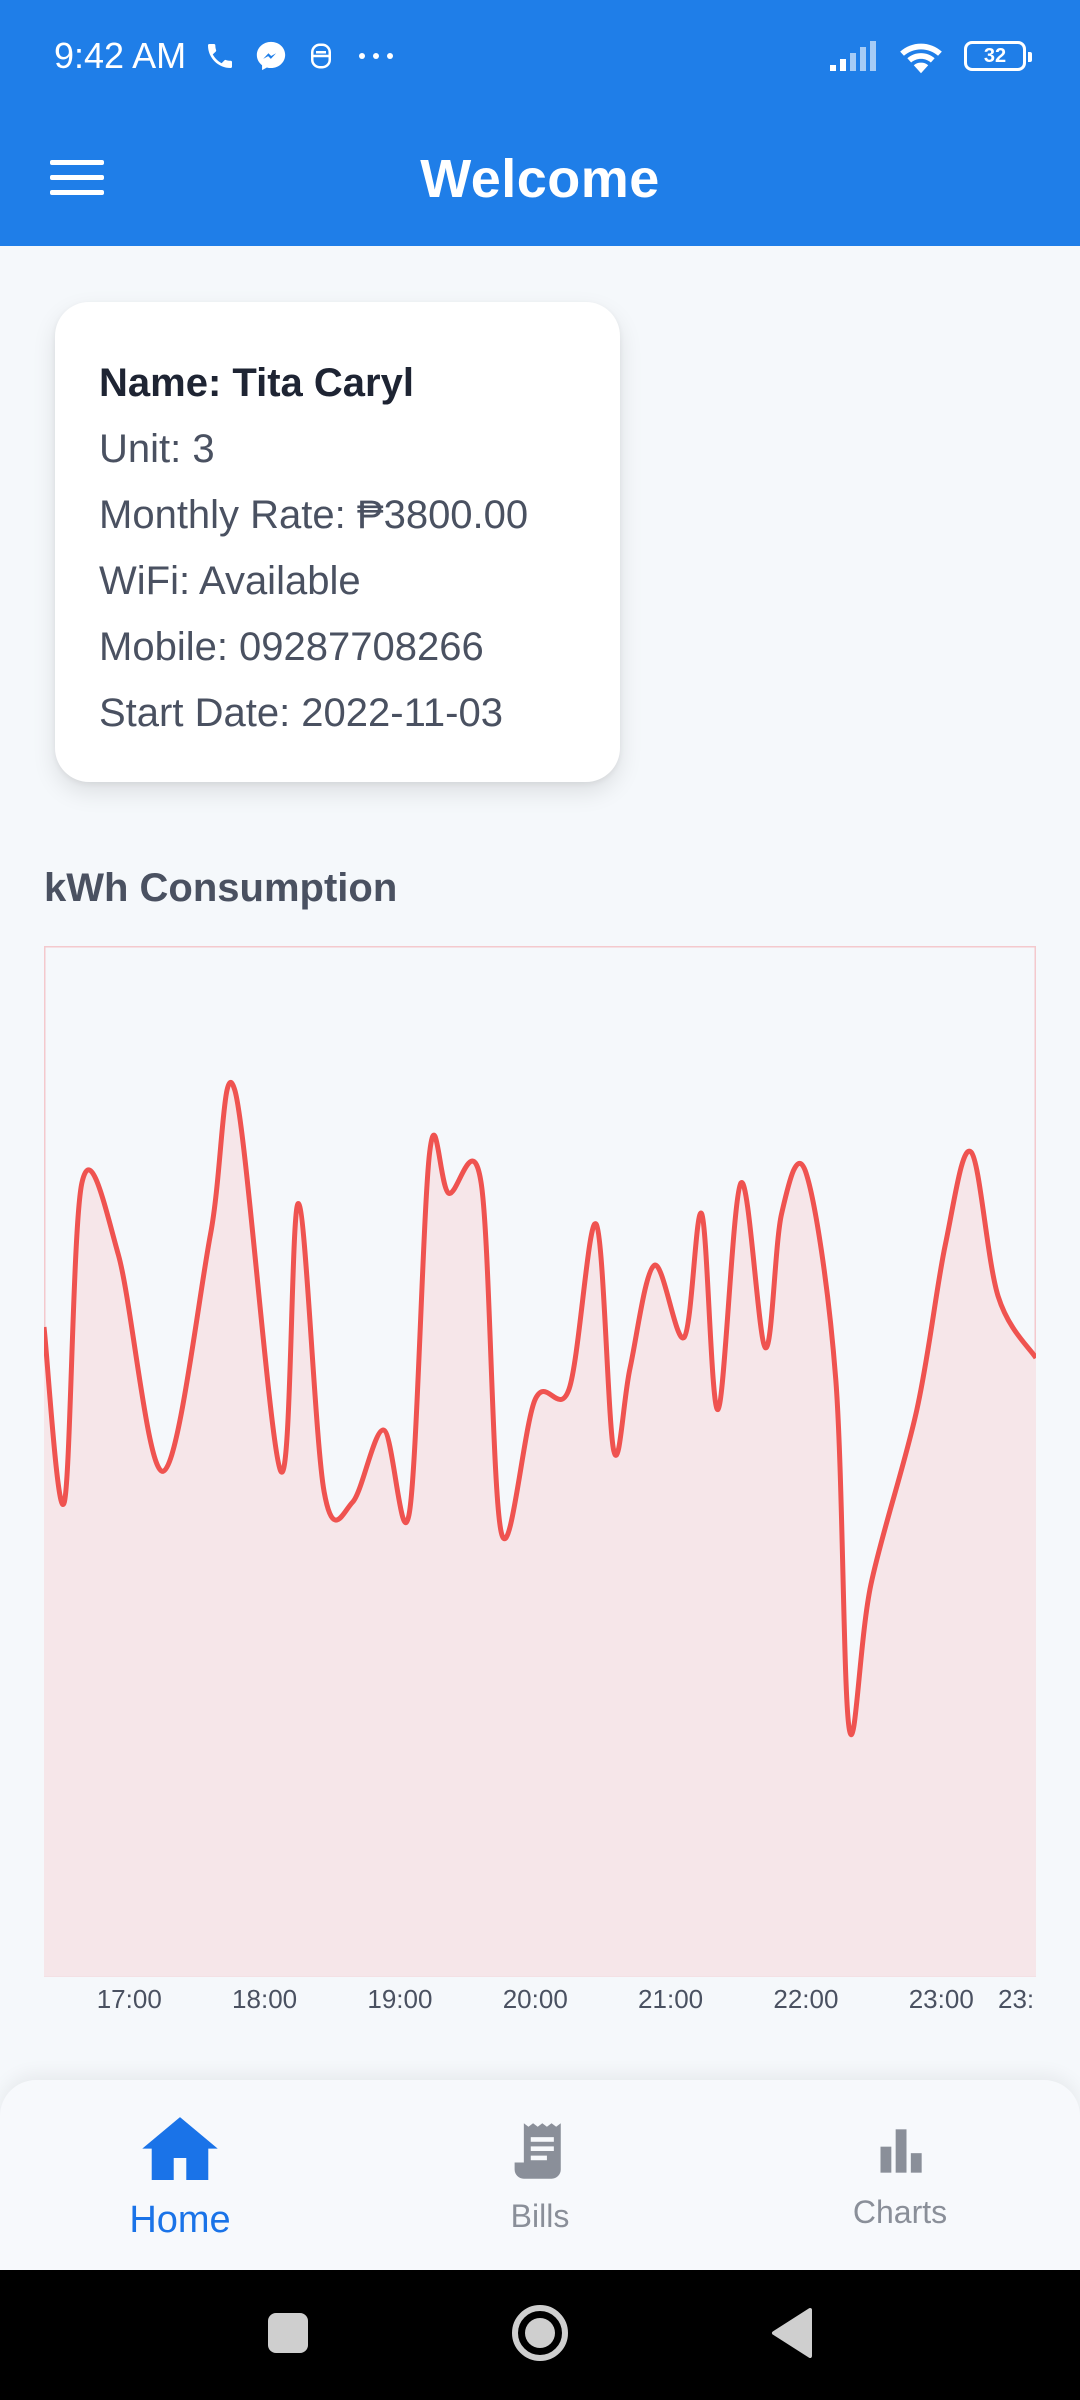 The image size is (1080, 2400). What do you see at coordinates (180, 2220) in the screenshot?
I see `nav-home-label: Home` at bounding box center [180, 2220].